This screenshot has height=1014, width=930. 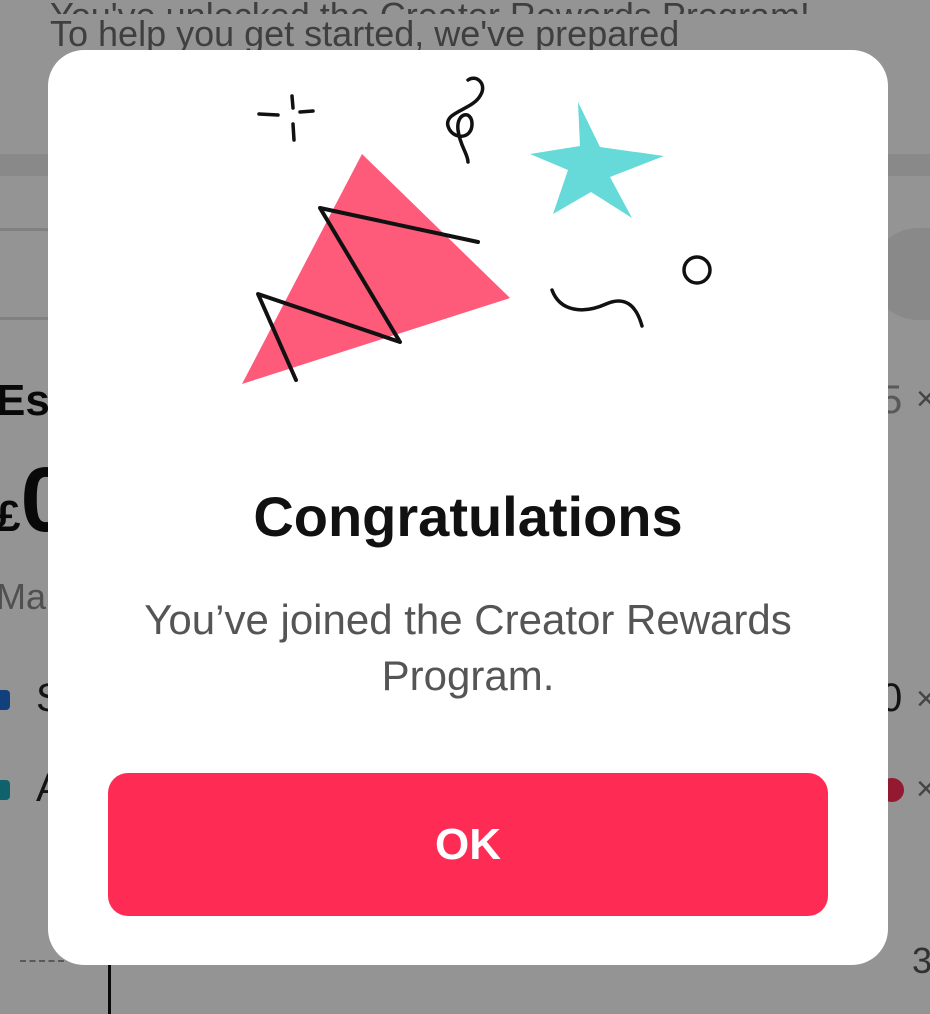 What do you see at coordinates (468, 516) in the screenshot?
I see `dialog-title: Congratulations` at bounding box center [468, 516].